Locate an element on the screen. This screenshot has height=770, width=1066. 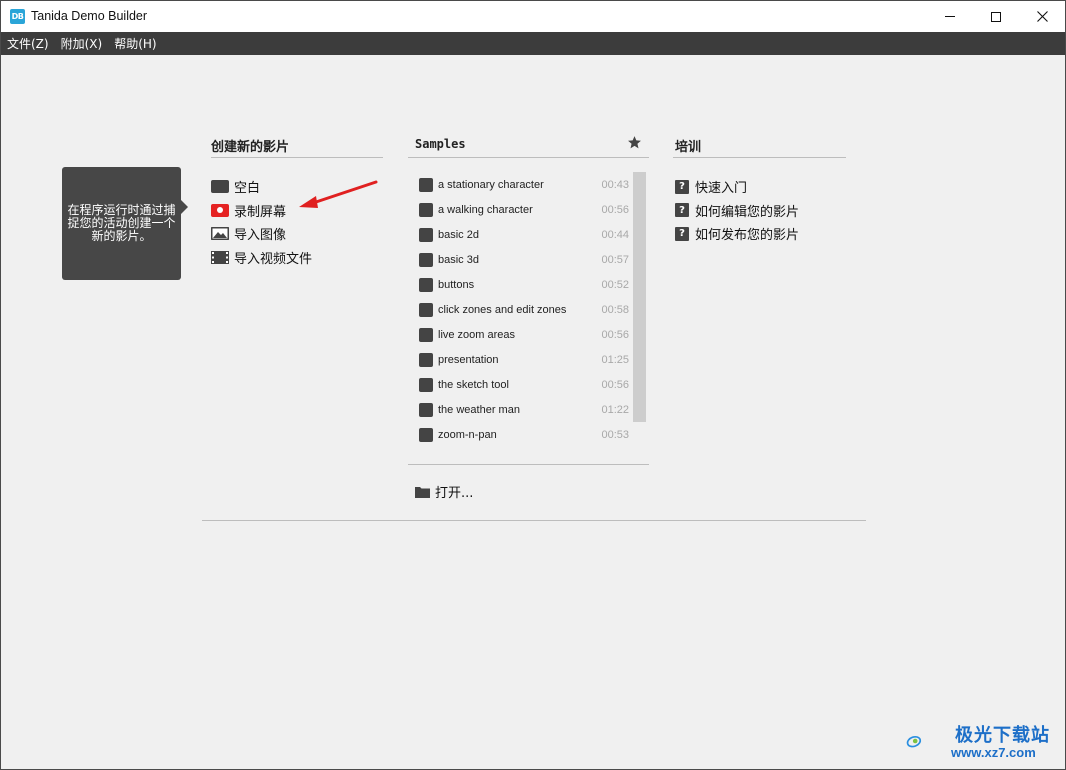
create-video-item: 导入视频文件 is located at coordinates (296, 258).